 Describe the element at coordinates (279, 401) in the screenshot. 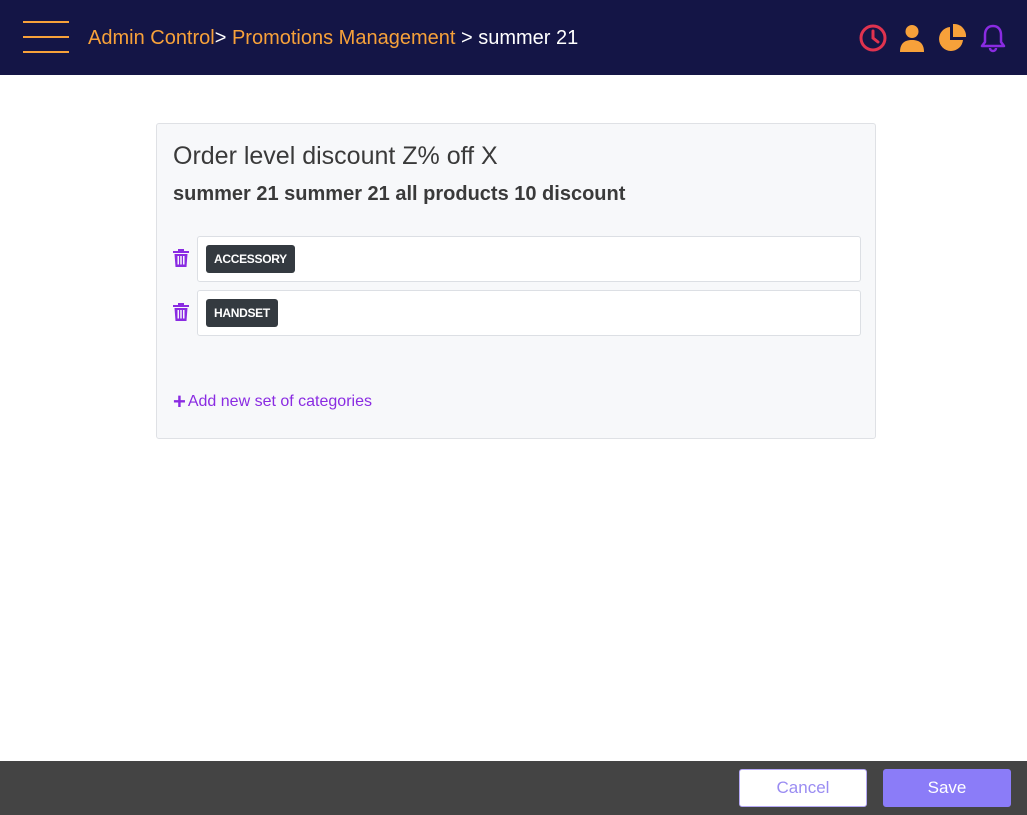

I see `add-category-set-label: Add new set of categories` at that location.